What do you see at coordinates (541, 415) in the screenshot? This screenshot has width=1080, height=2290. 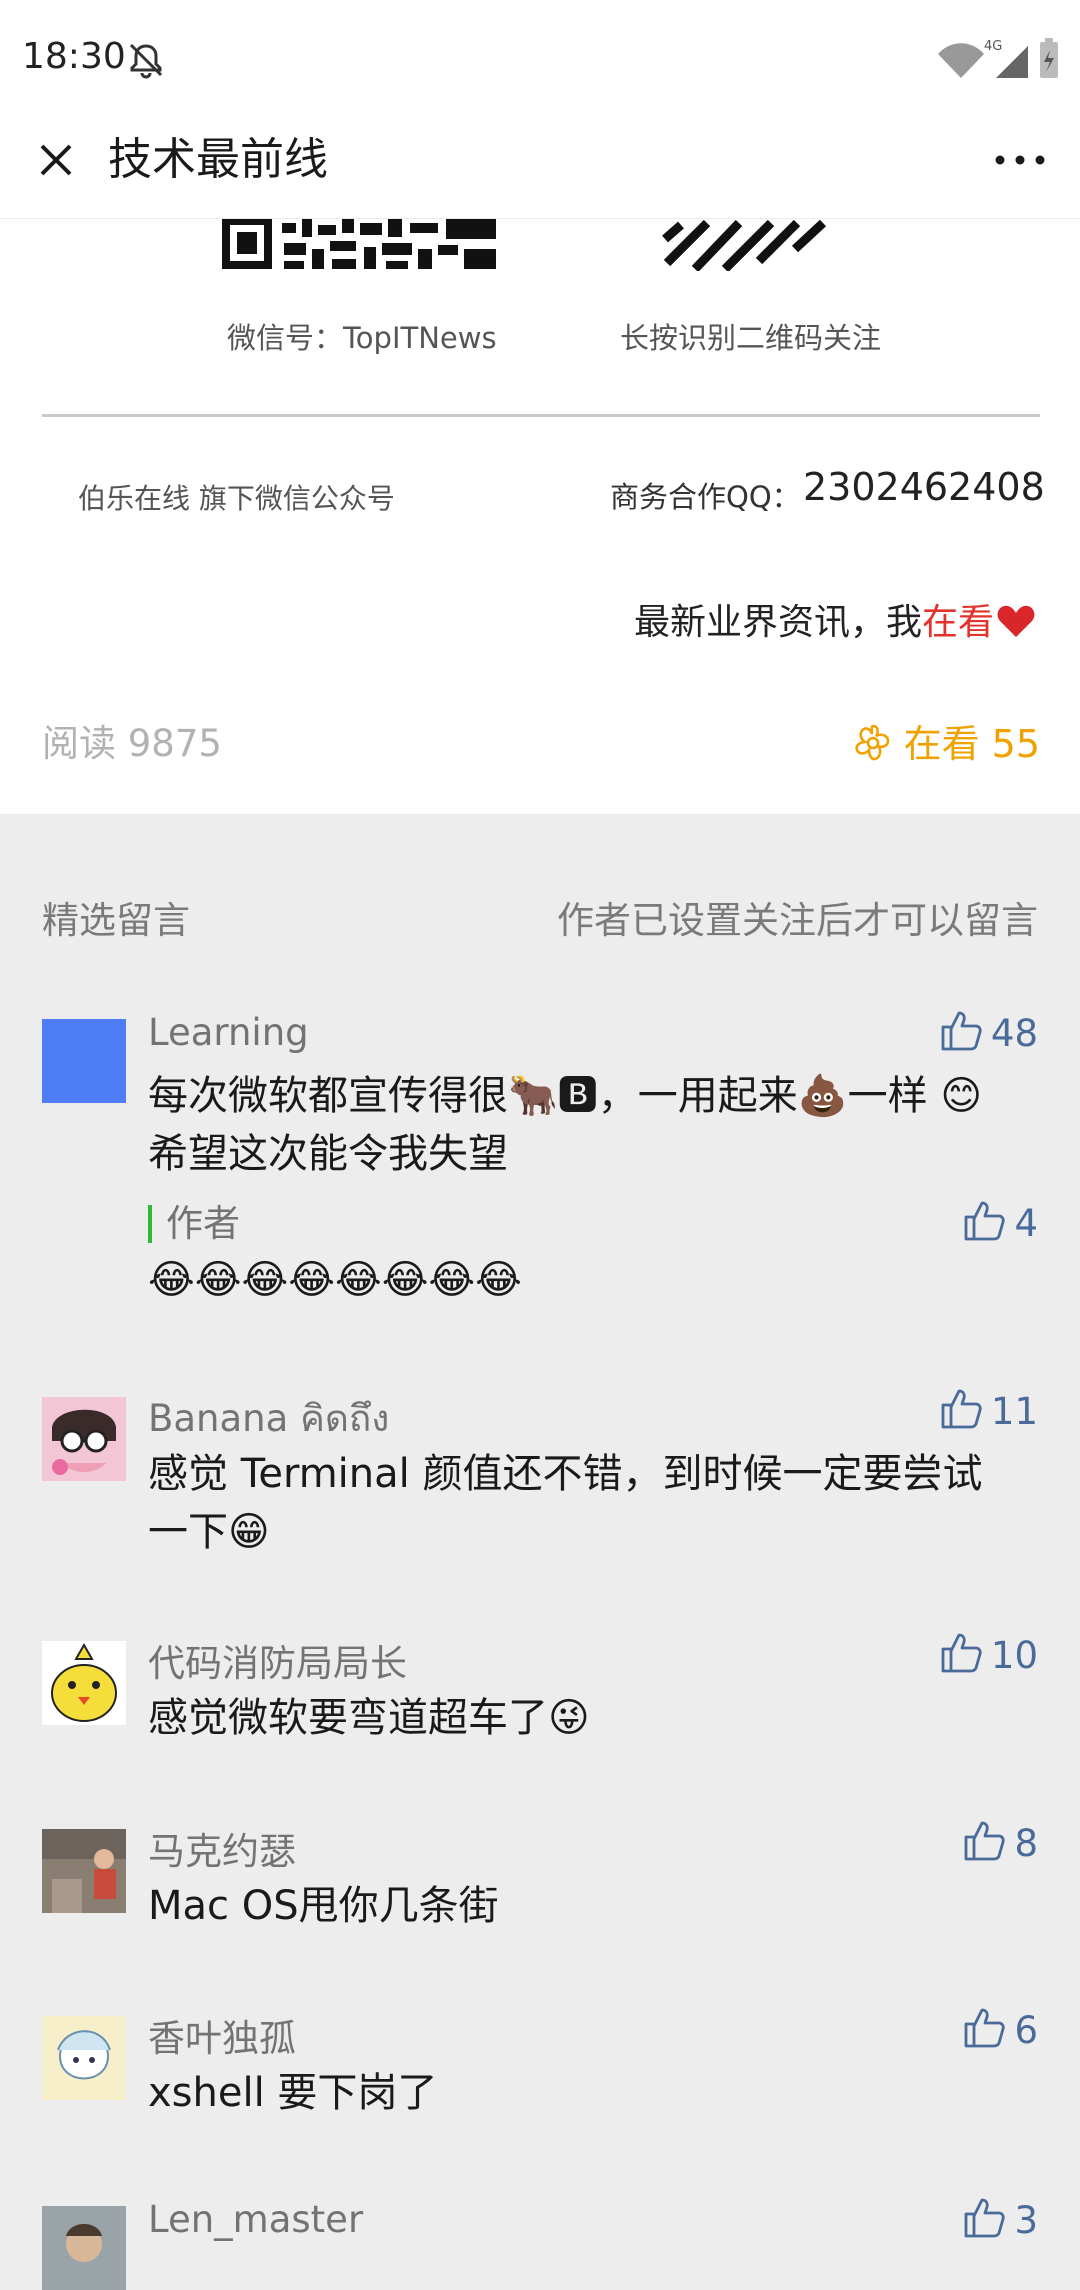 I see `divider` at bounding box center [541, 415].